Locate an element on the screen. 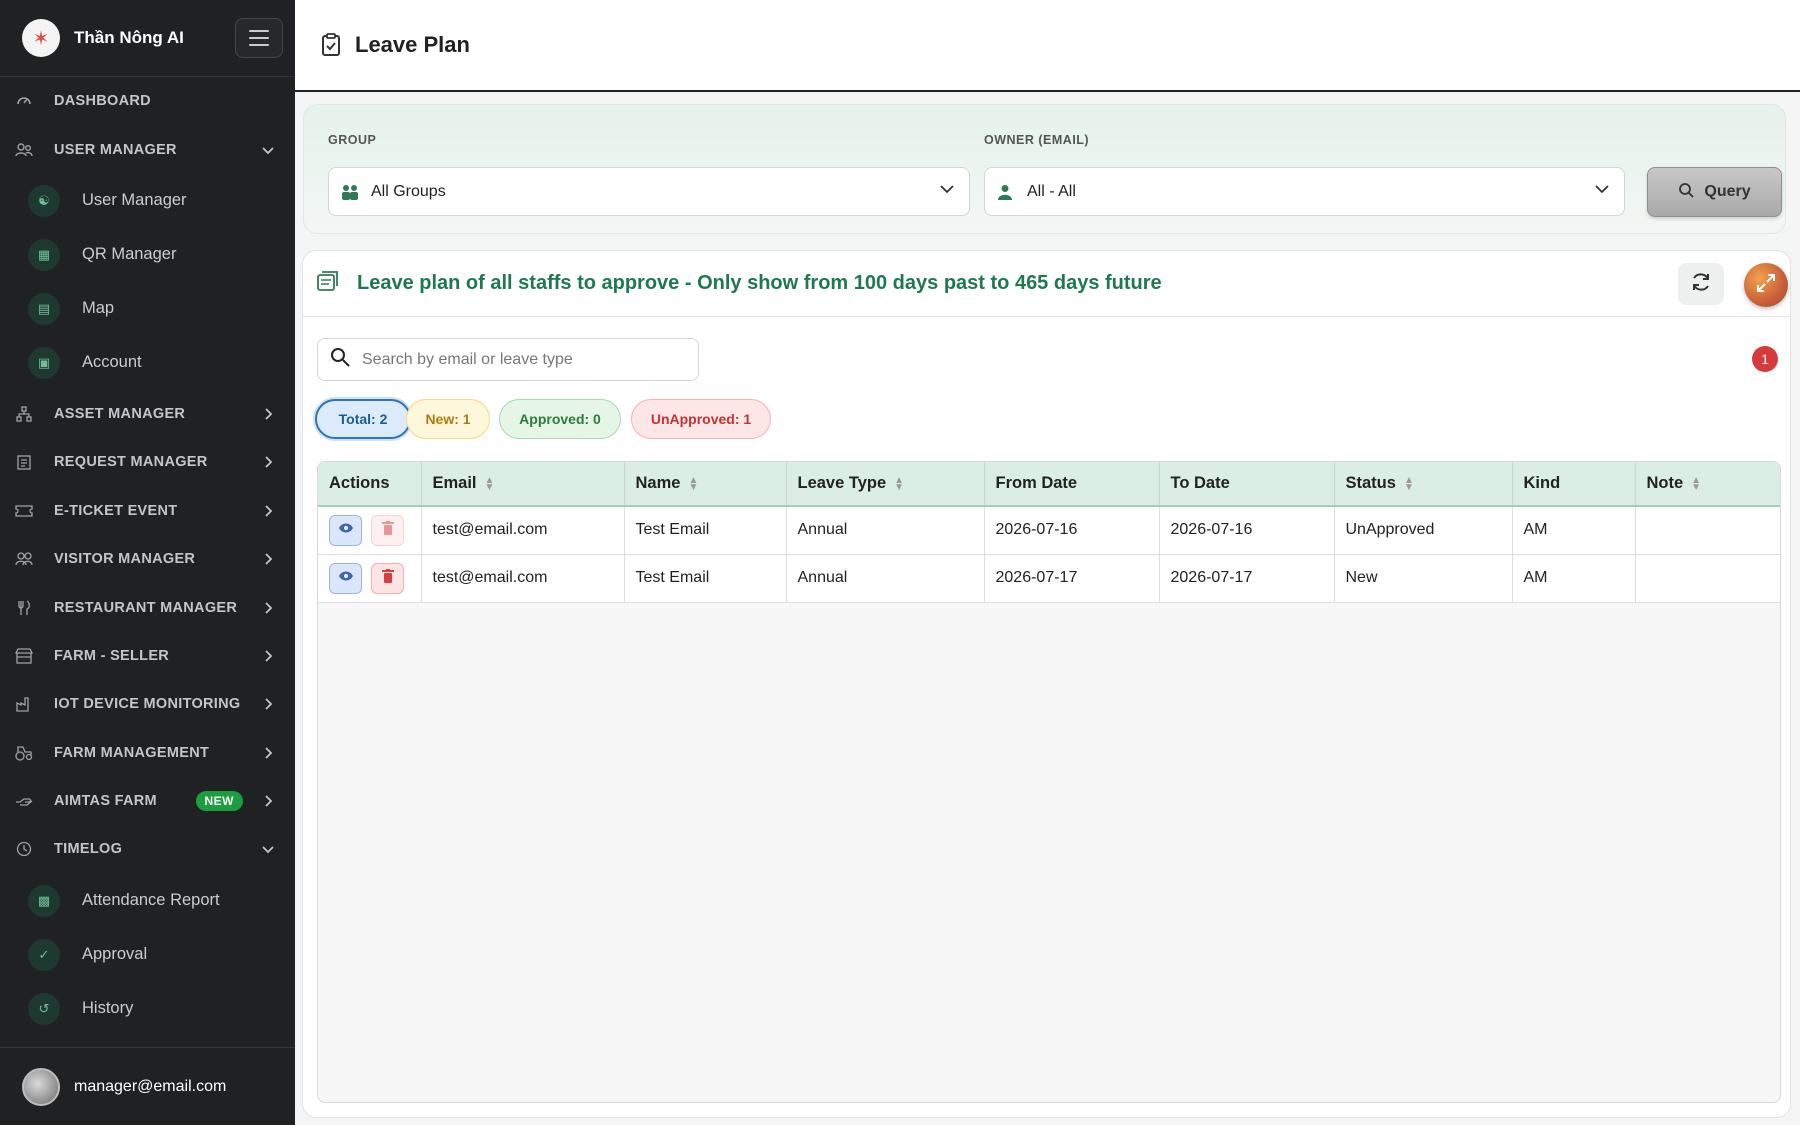  visitors-icon is located at coordinates (24, 559).